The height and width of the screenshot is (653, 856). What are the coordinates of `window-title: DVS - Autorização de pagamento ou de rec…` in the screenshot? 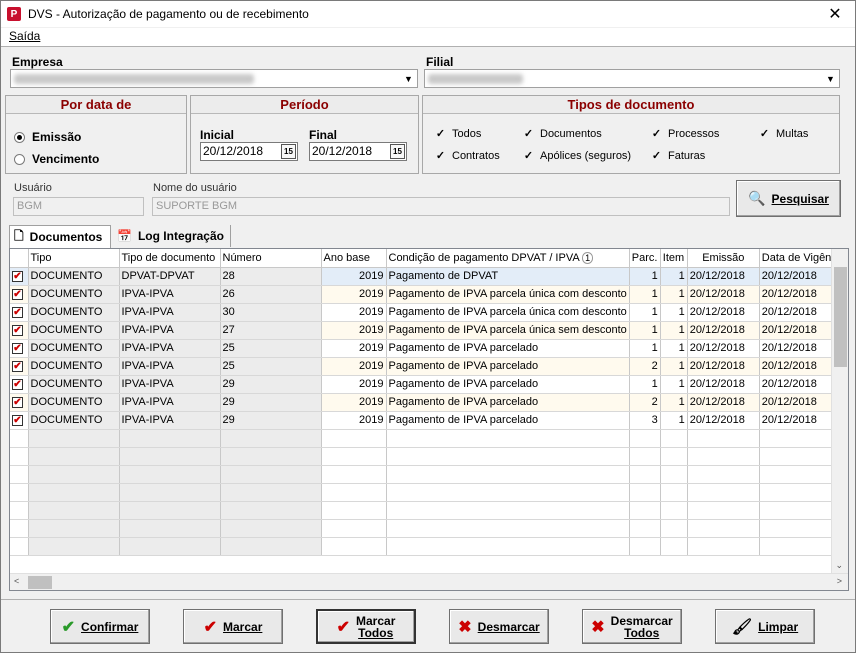 It's located at (168, 14).